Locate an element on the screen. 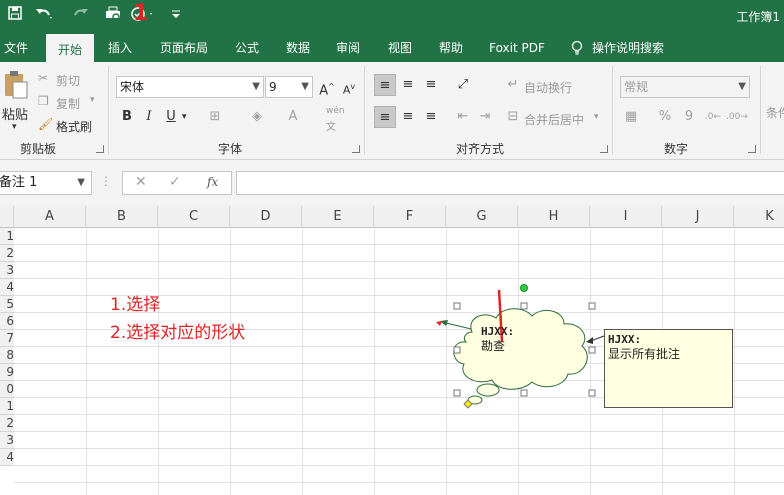 This screenshot has width=784, height=495. column-header-d: D is located at coordinates (266, 217).